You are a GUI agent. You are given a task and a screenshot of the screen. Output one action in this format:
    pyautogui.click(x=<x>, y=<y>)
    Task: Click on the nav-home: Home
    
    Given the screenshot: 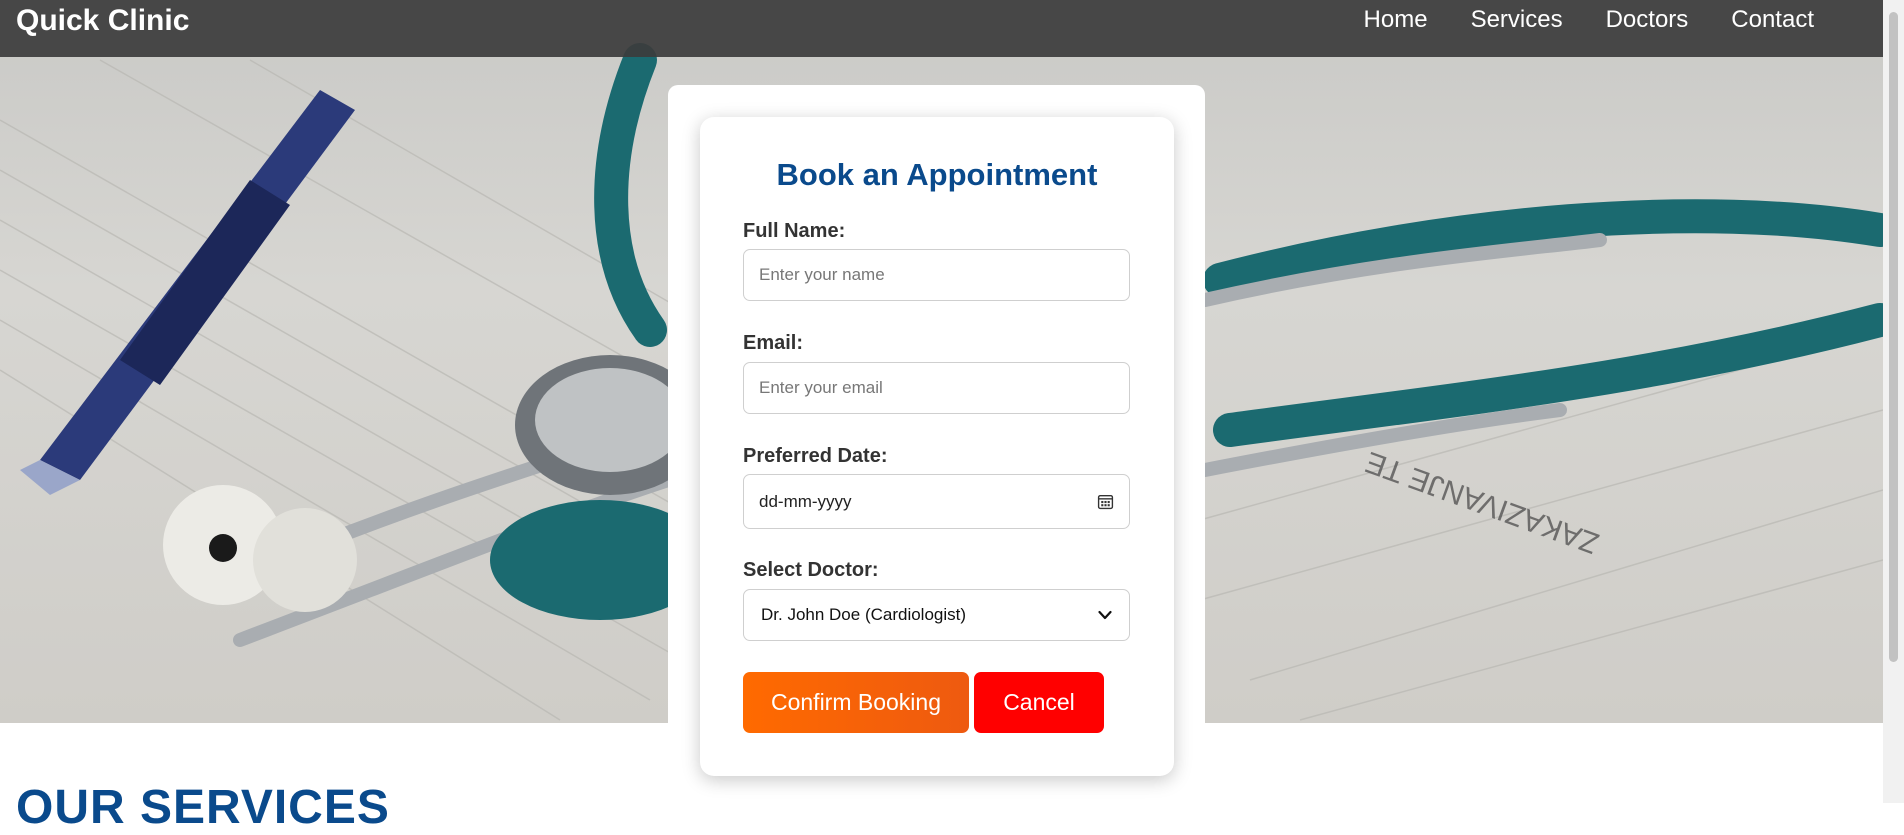 What is the action you would take?
    pyautogui.click(x=1396, y=20)
    